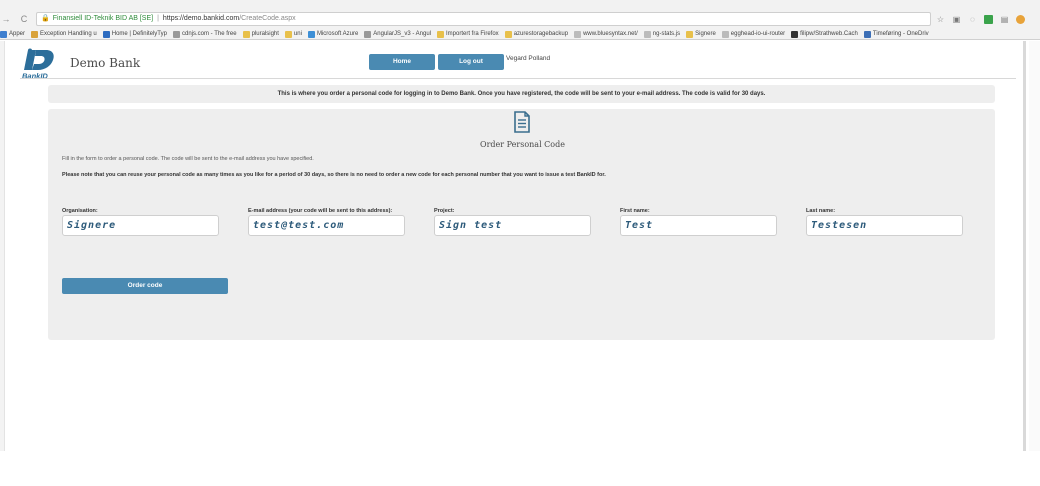 Image resolution: width=1040 pixels, height=486 pixels. What do you see at coordinates (265, 34) in the screenshot?
I see `bookmark-label: pluralsight` at bounding box center [265, 34].